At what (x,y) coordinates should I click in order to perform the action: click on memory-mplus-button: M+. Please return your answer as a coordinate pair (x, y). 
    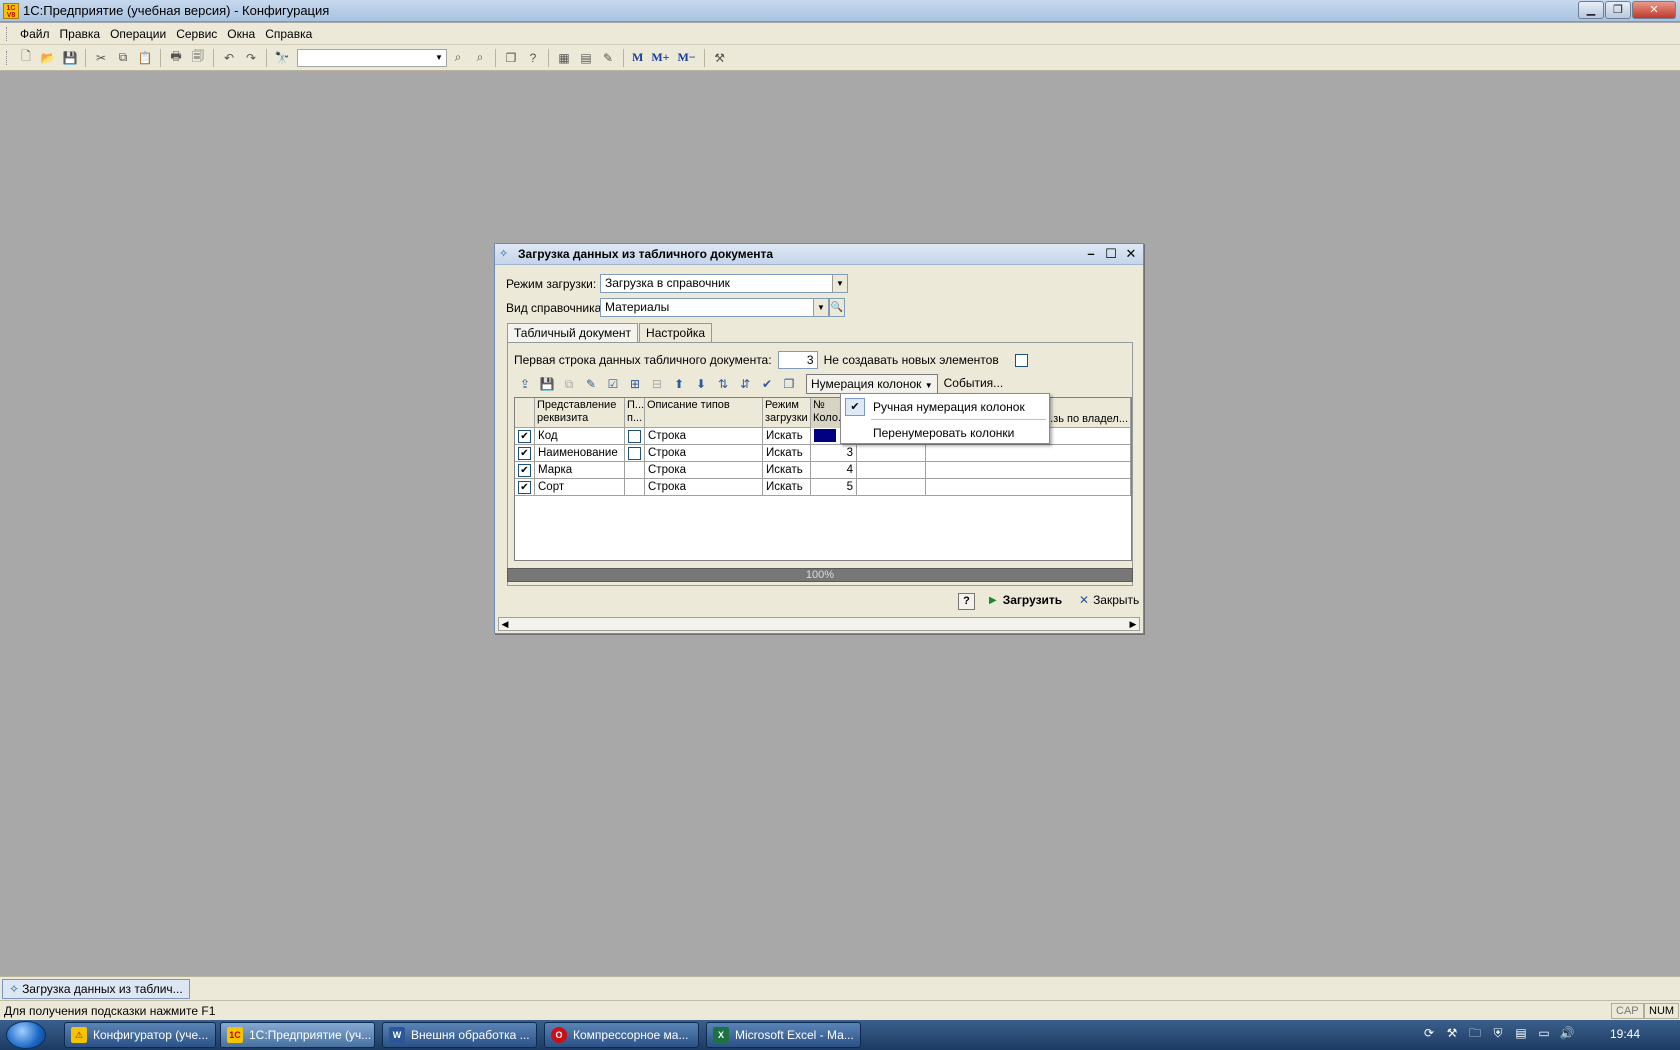
    Looking at the image, I should click on (660, 58).